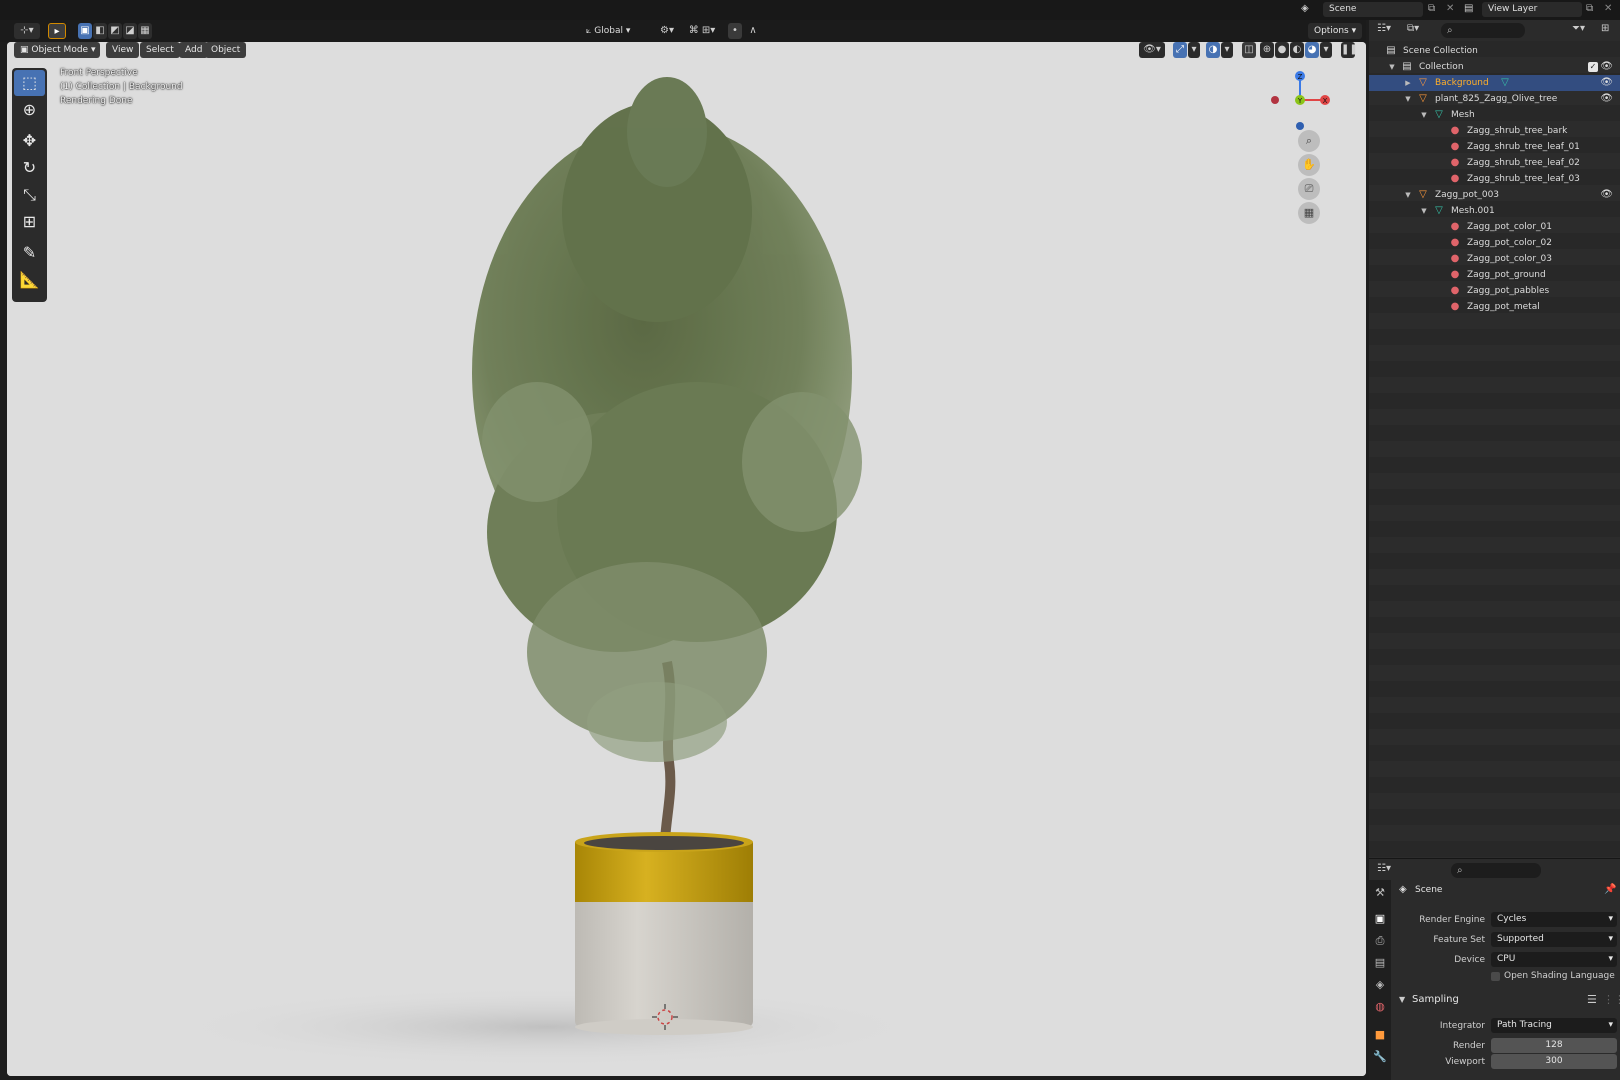 Image resolution: width=1620 pixels, height=1080 pixels. What do you see at coordinates (85, 31) in the screenshot?
I see `select-new-icon: ▣` at bounding box center [85, 31].